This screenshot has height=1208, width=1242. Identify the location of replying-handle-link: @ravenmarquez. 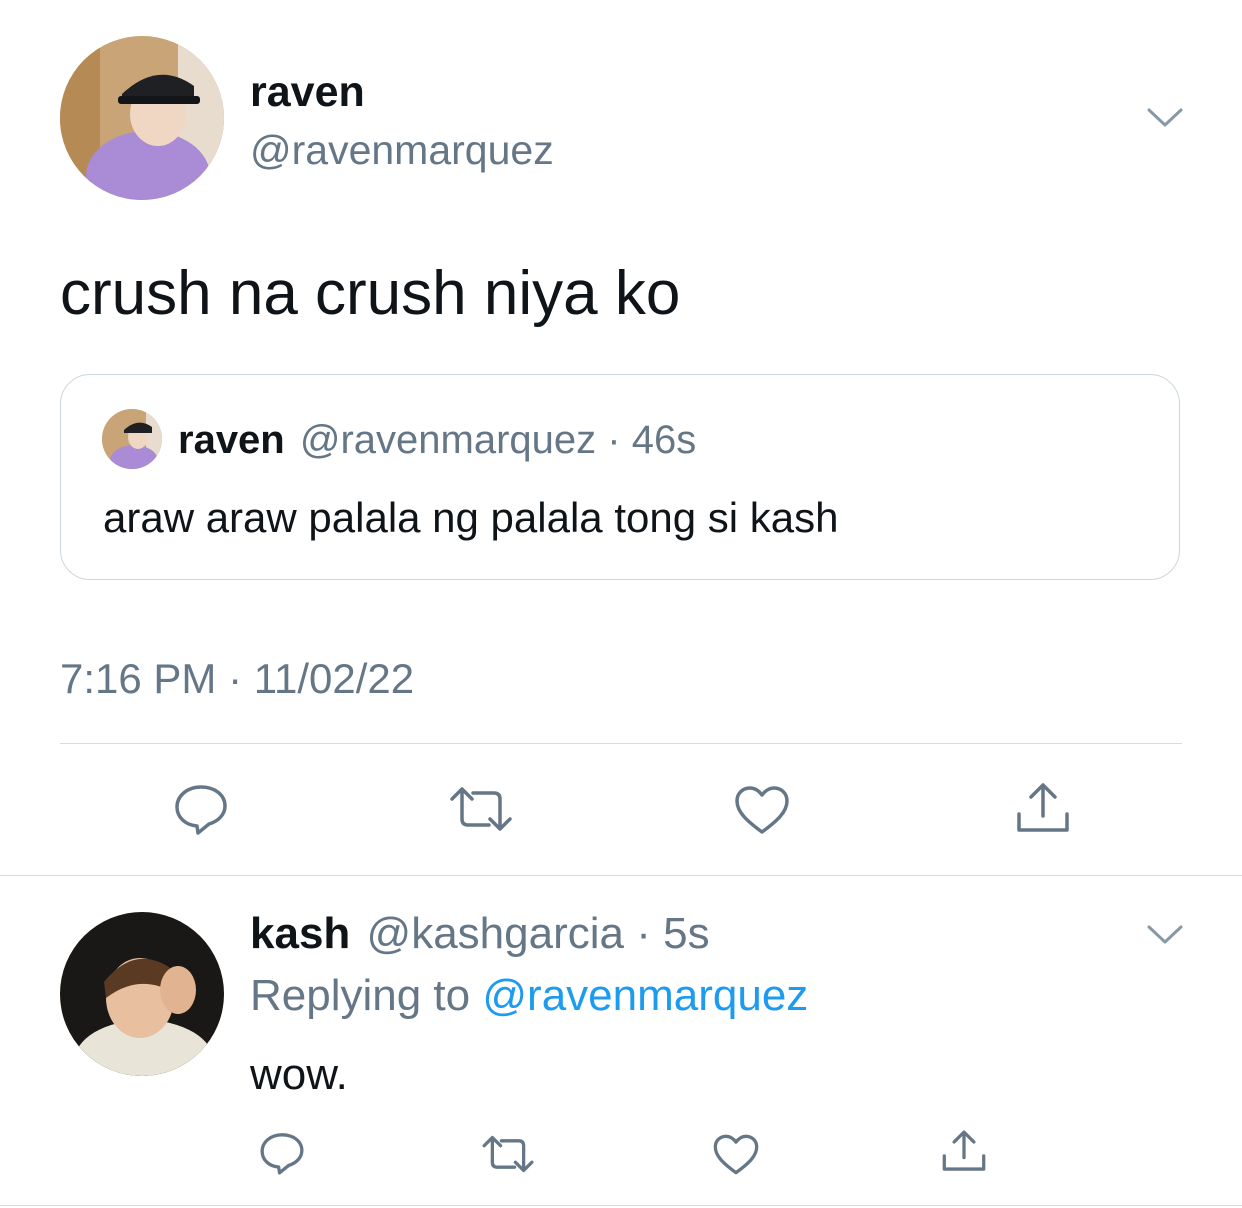
(645, 995).